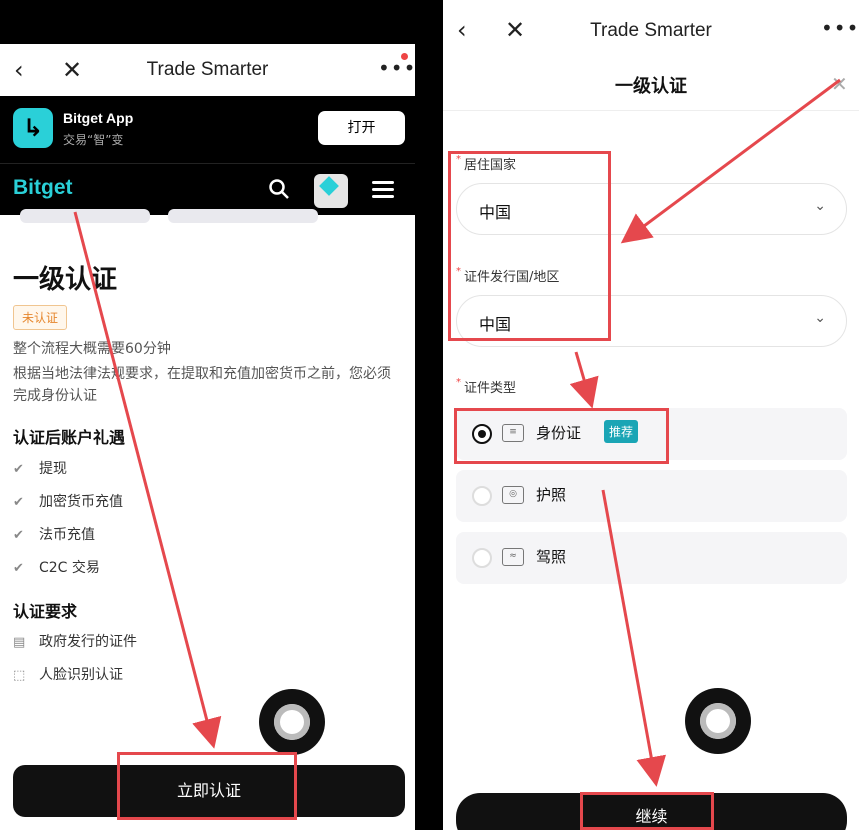 The width and height of the screenshot is (859, 830). What do you see at coordinates (513, 557) in the screenshot?
I see `license-icon: ≈` at bounding box center [513, 557].